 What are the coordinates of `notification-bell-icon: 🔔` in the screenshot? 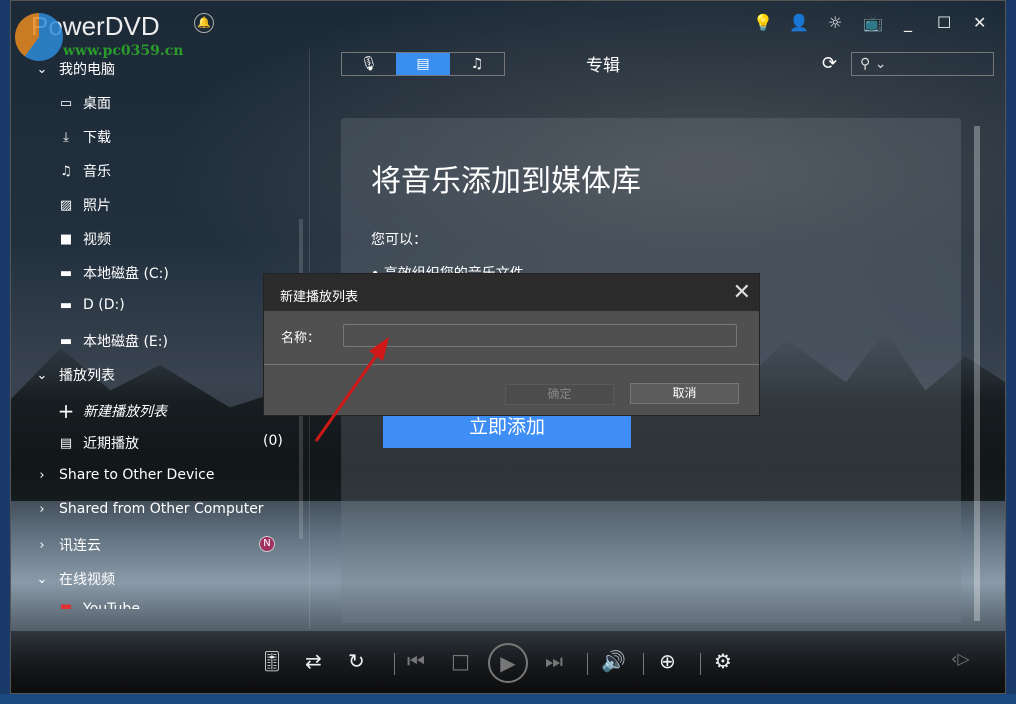 It's located at (204, 23).